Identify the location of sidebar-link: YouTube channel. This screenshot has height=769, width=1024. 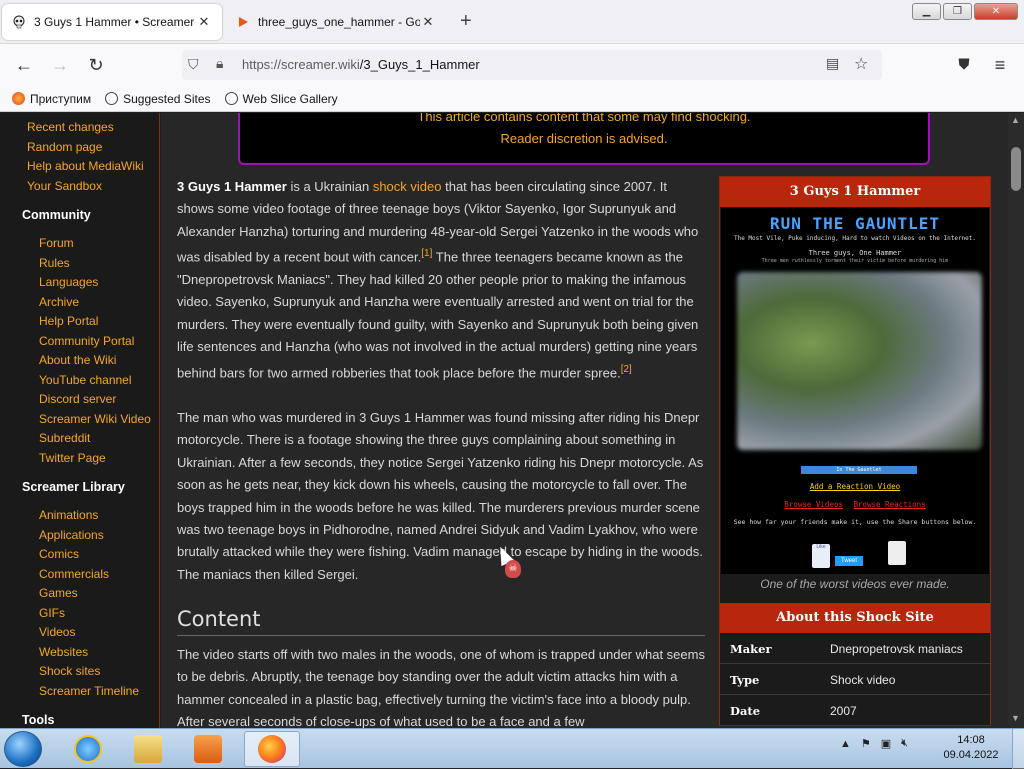
(85, 380).